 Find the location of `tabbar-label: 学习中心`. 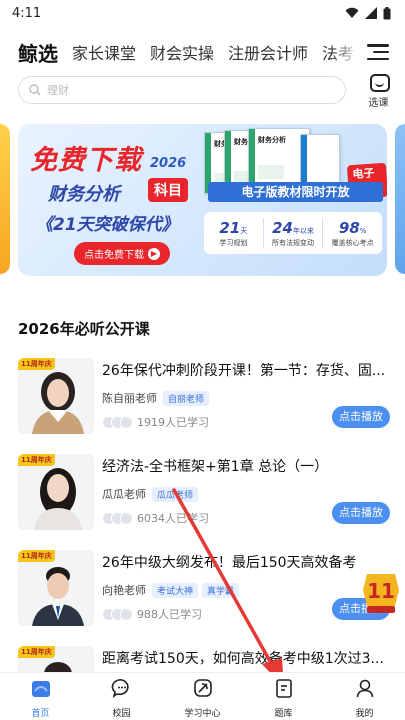

tabbar-label: 学习中心 is located at coordinates (202, 714).